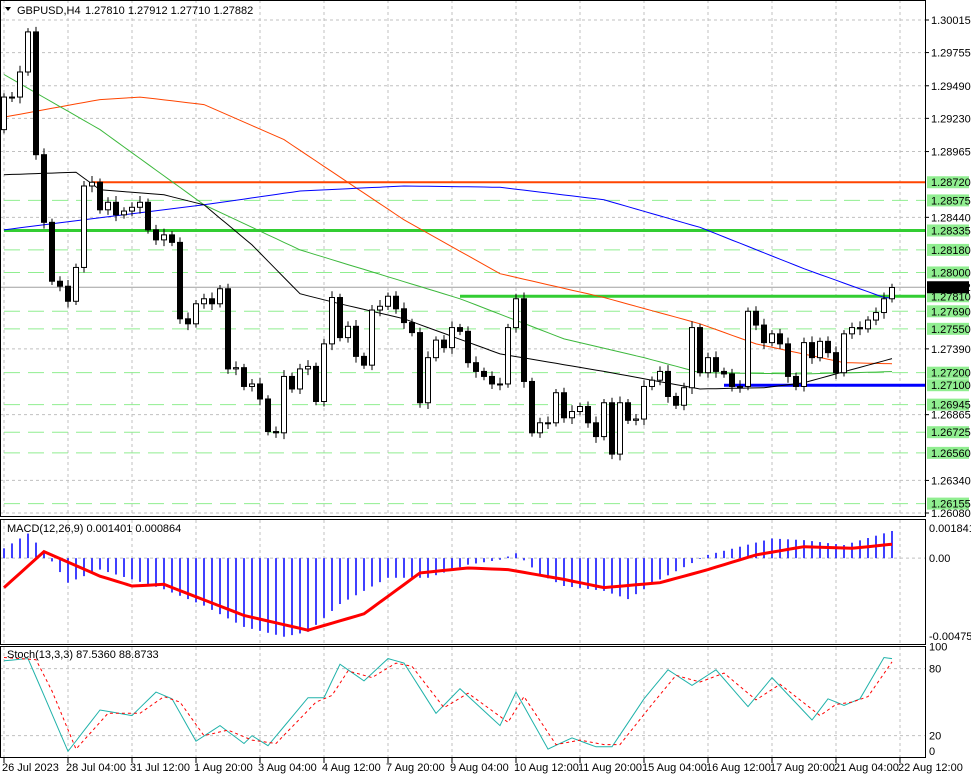 This screenshot has width=971, height=778. What do you see at coordinates (950, 529) in the screenshot?
I see `macd-axis-label: 0.001841` at bounding box center [950, 529].